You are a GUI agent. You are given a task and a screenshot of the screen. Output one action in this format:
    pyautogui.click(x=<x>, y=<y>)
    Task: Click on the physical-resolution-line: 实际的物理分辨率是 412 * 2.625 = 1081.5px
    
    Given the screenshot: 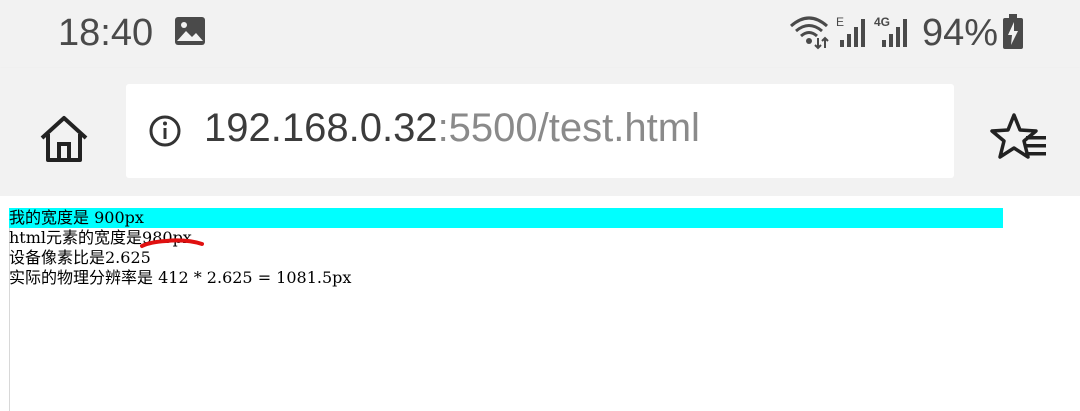 What is the action you would take?
    pyautogui.click(x=180, y=277)
    